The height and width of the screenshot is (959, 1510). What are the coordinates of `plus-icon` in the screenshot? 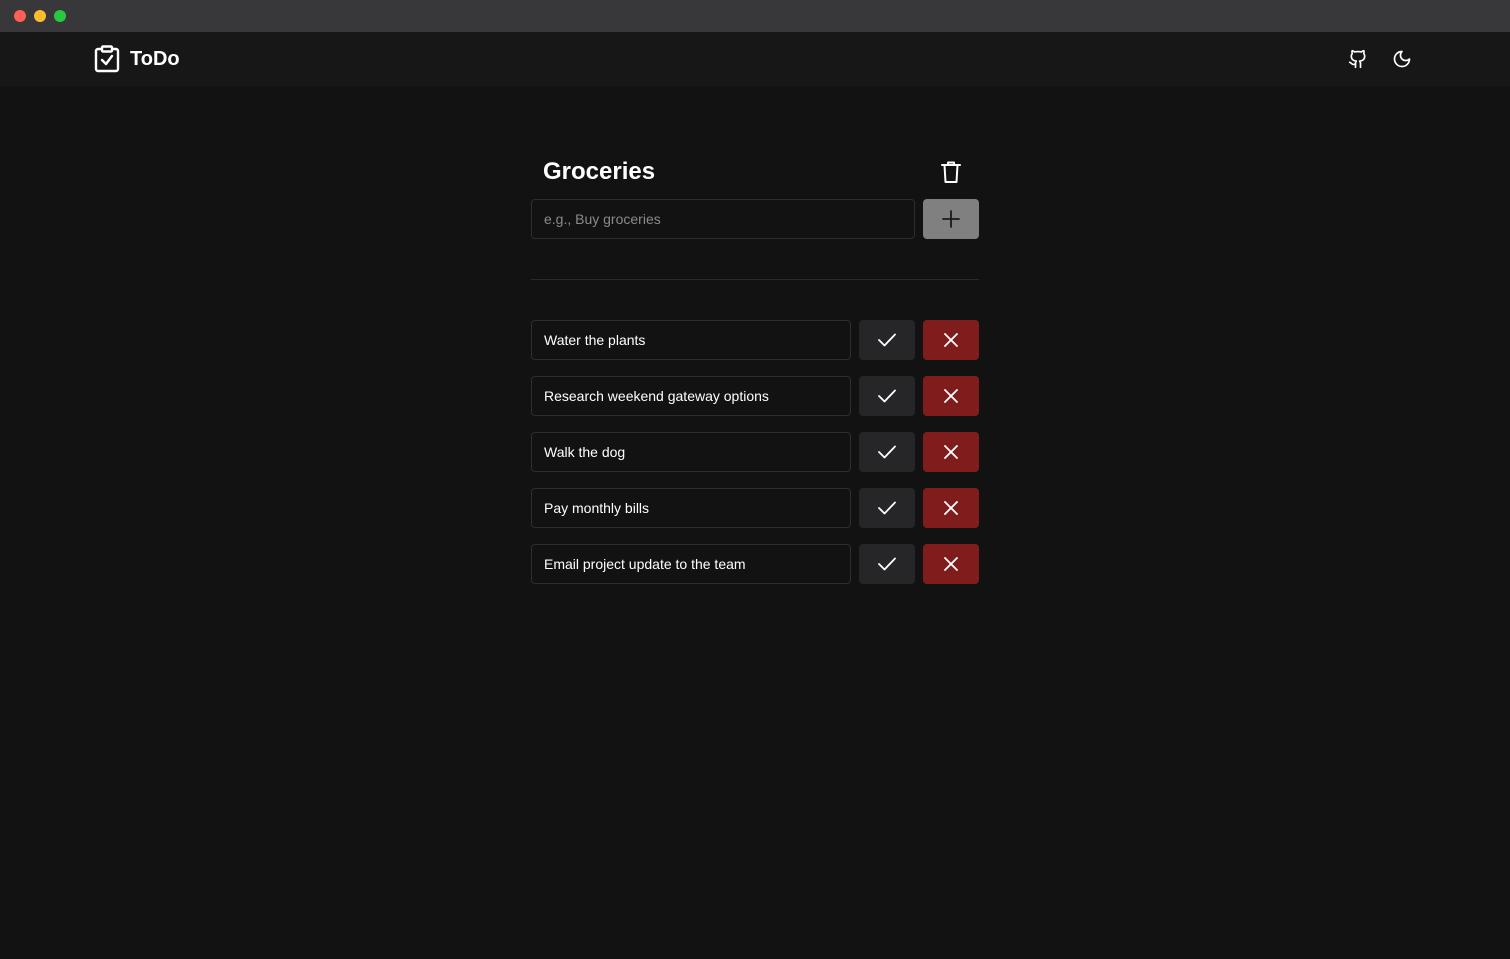 It's located at (951, 219).